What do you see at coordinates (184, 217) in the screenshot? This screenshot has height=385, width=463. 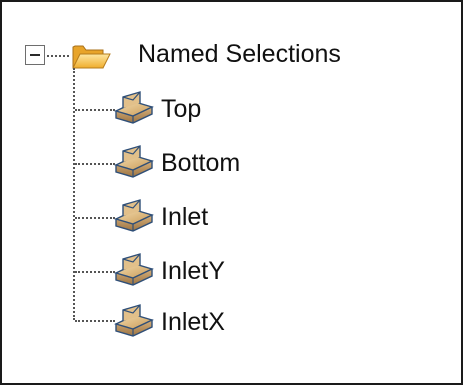 I see `tree-item-label: Inlet` at bounding box center [184, 217].